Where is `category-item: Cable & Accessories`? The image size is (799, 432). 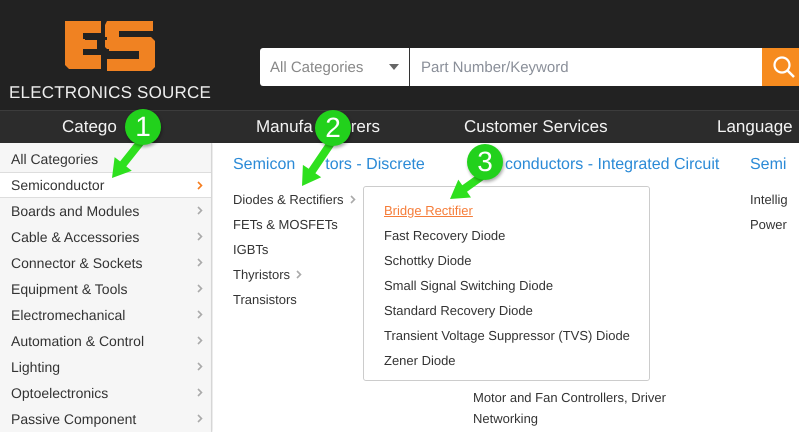
category-item: Cable & Accessories is located at coordinates (105, 237).